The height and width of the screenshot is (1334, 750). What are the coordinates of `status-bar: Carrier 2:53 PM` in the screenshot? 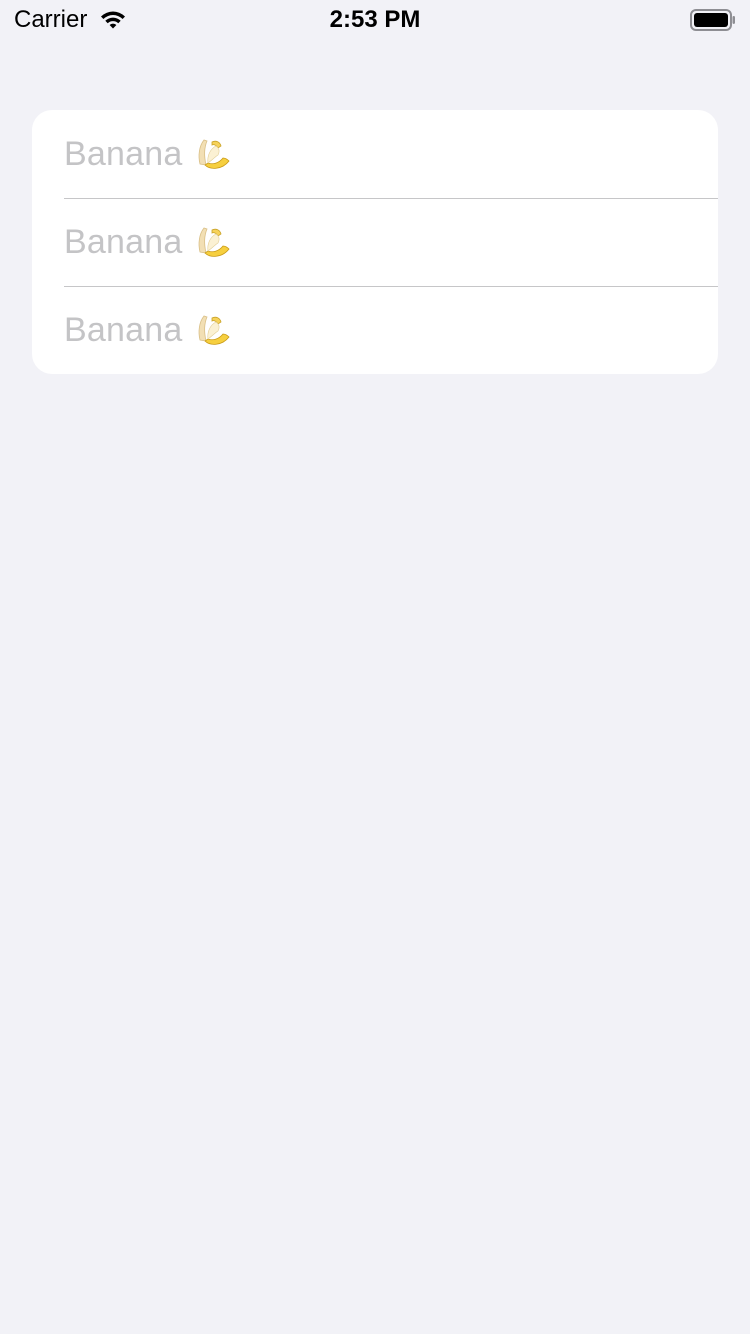 It's located at (375, 20).